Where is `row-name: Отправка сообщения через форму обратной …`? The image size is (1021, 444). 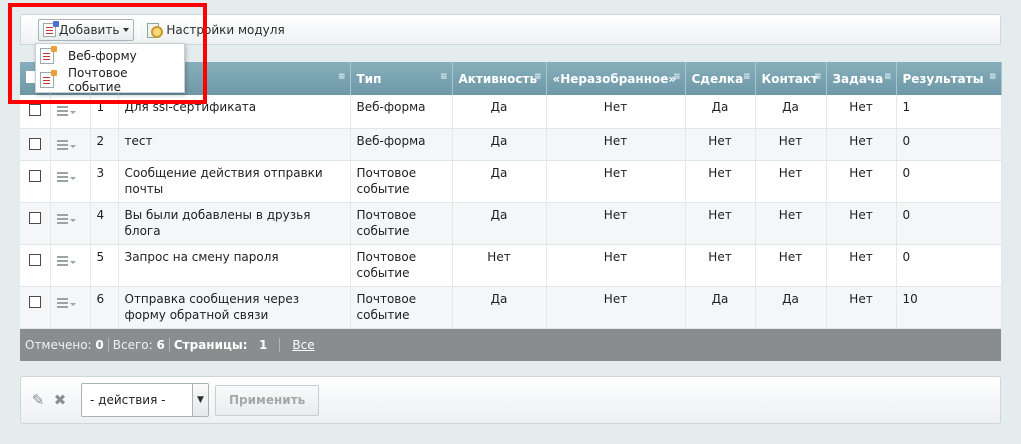 row-name: Отправка сообщения через форму обратной … is located at coordinates (234, 307).